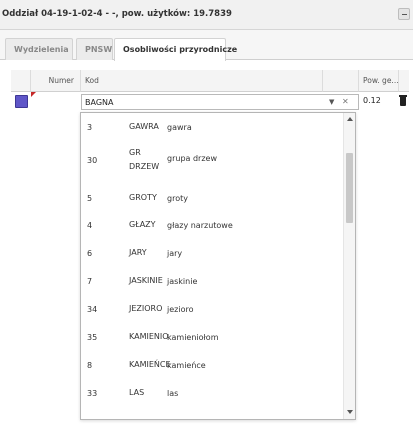  I want to click on option-short: JASKINIE, so click(146, 280).